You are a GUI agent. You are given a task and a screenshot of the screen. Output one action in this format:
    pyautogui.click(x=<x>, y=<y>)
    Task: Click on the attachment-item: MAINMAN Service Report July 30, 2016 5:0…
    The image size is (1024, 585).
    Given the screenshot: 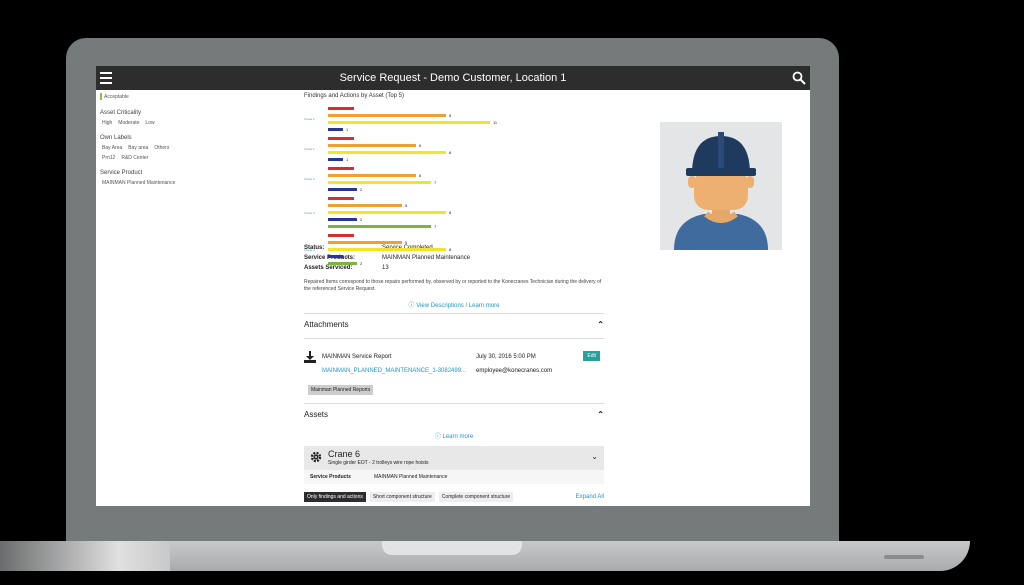 What is the action you would take?
    pyautogui.click(x=454, y=357)
    